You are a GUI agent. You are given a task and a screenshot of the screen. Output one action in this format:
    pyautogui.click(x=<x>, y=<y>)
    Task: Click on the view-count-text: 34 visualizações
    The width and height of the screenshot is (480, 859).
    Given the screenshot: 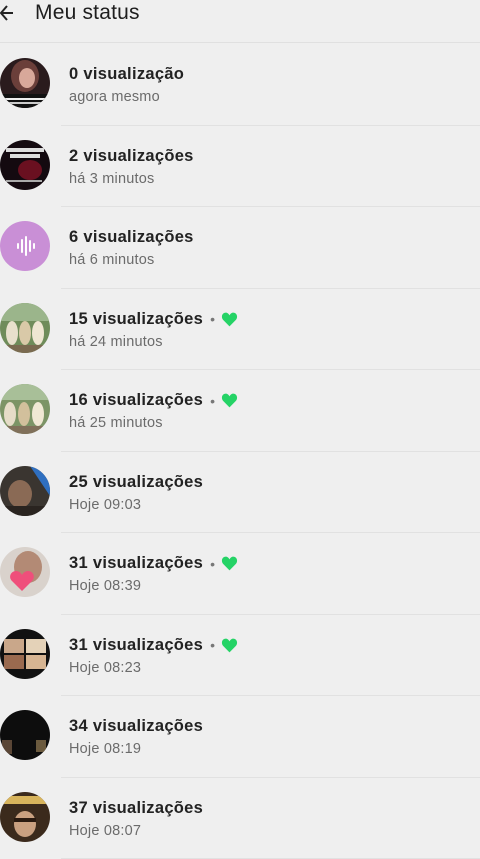 What is the action you would take?
    pyautogui.click(x=136, y=726)
    